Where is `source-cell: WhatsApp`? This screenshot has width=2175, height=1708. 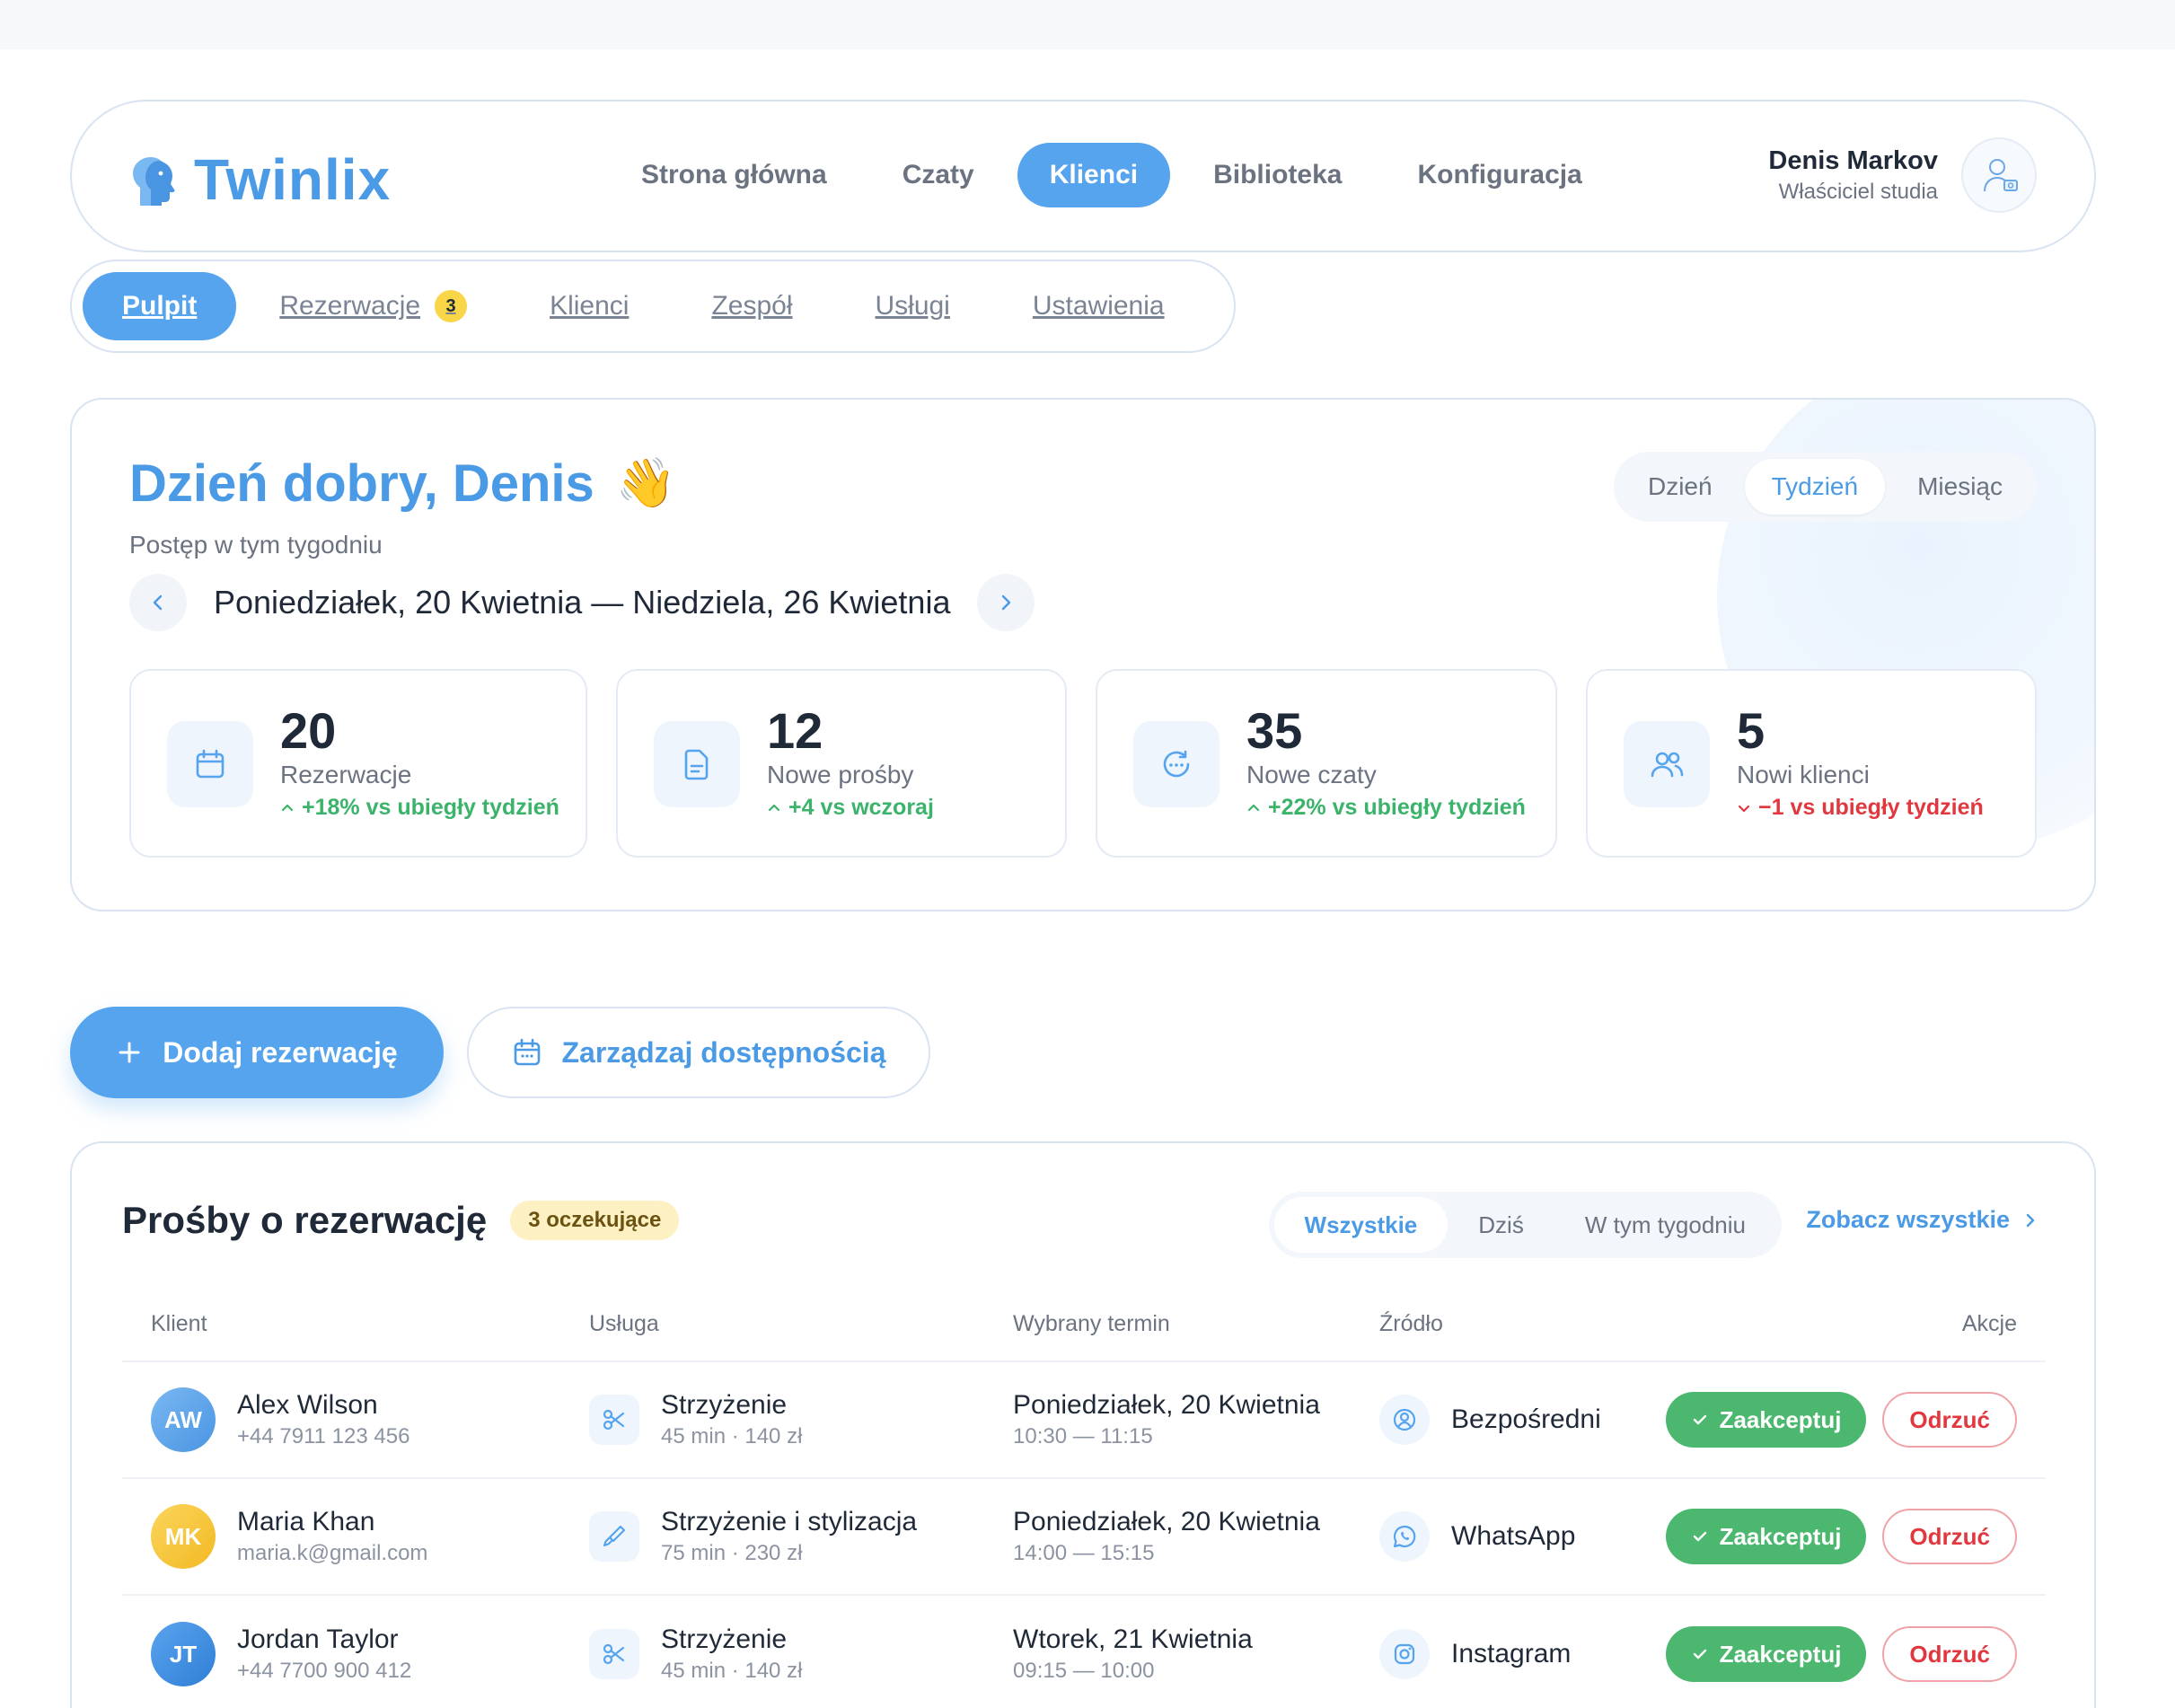 source-cell: WhatsApp is located at coordinates (1512, 1536).